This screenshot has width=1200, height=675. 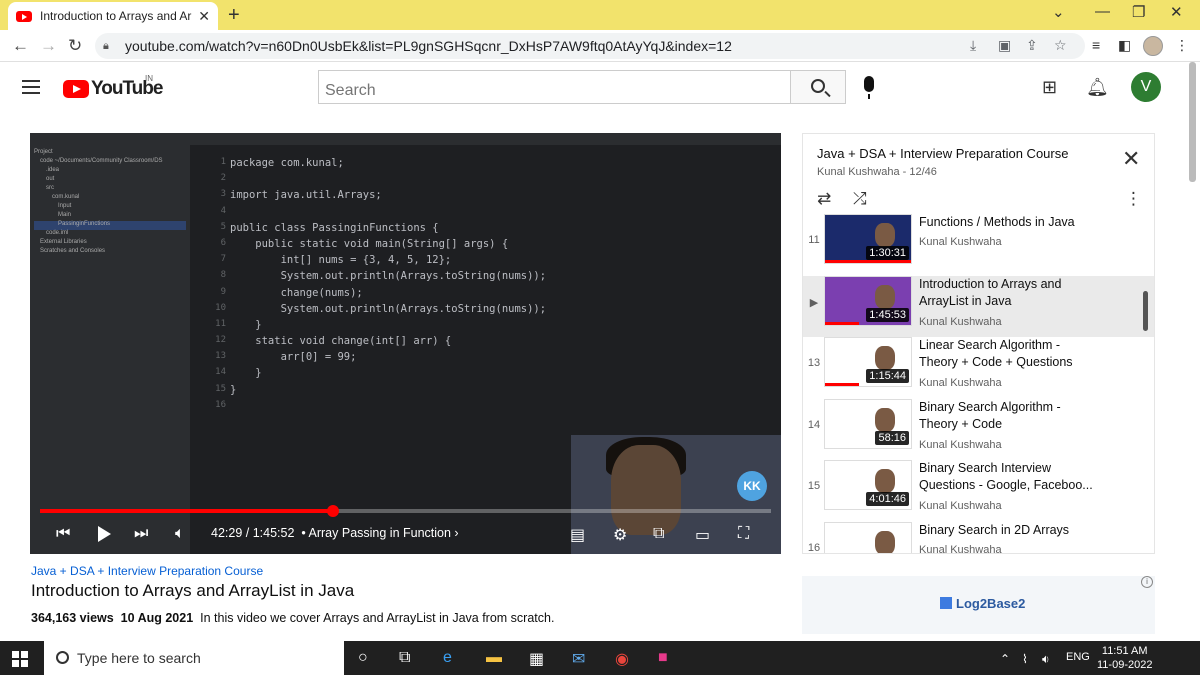 What do you see at coordinates (868, 300) in the screenshot?
I see `video-thumbnail: 1:45:53` at bounding box center [868, 300].